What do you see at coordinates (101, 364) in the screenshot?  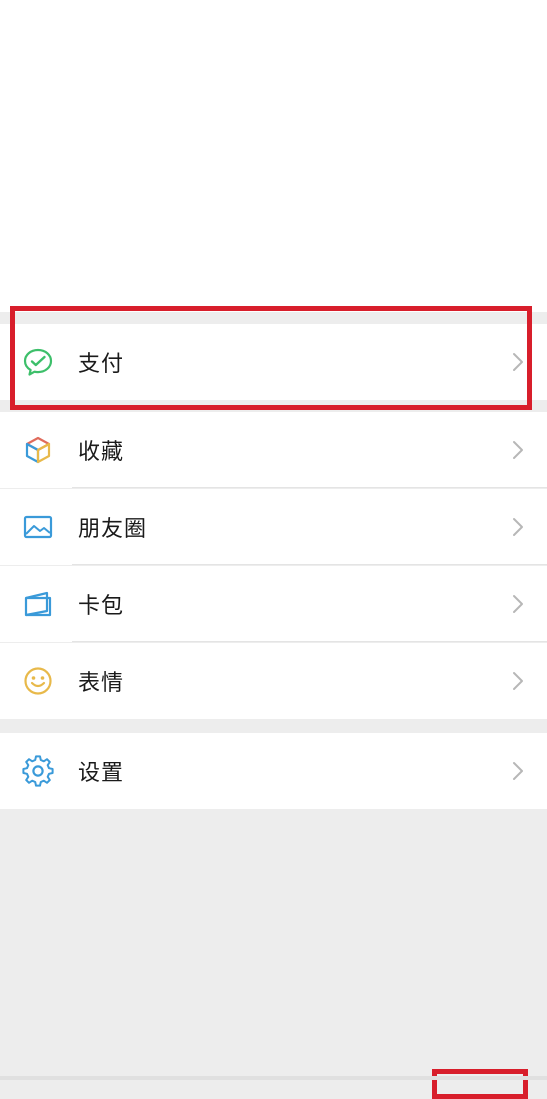 I see `menu-item-label: 支付` at bounding box center [101, 364].